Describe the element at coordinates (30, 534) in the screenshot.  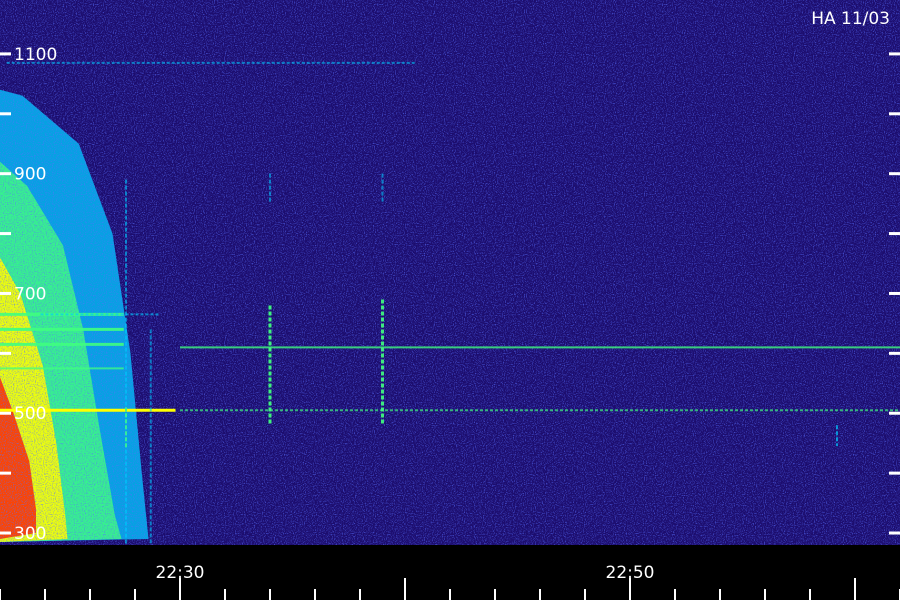
I see `y-tick-label-300: 300` at that location.